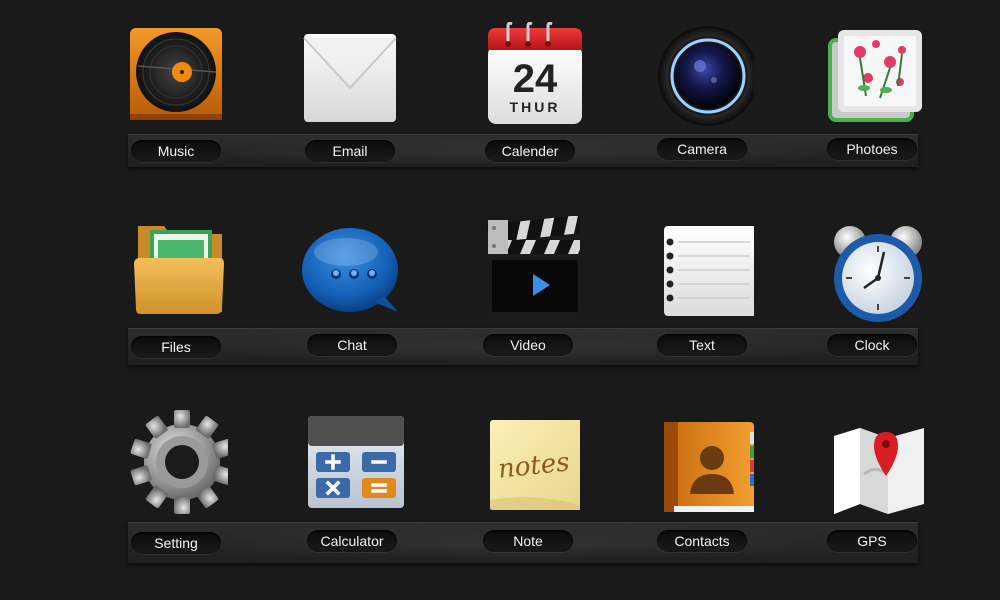  Describe the element at coordinates (702, 76) in the screenshot. I see `camera-icon` at that location.